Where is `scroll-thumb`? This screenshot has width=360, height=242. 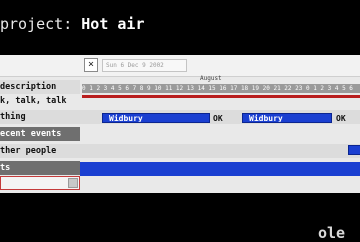
scroll-thumb is located at coordinates (73, 183).